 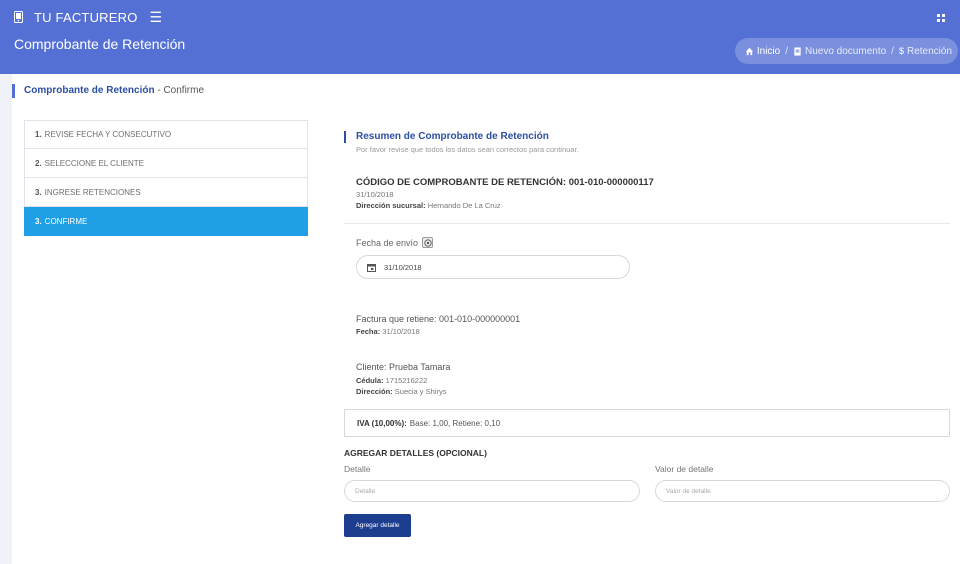 What do you see at coordinates (406, 380) in the screenshot?
I see `client-id-value: 1715216222` at bounding box center [406, 380].